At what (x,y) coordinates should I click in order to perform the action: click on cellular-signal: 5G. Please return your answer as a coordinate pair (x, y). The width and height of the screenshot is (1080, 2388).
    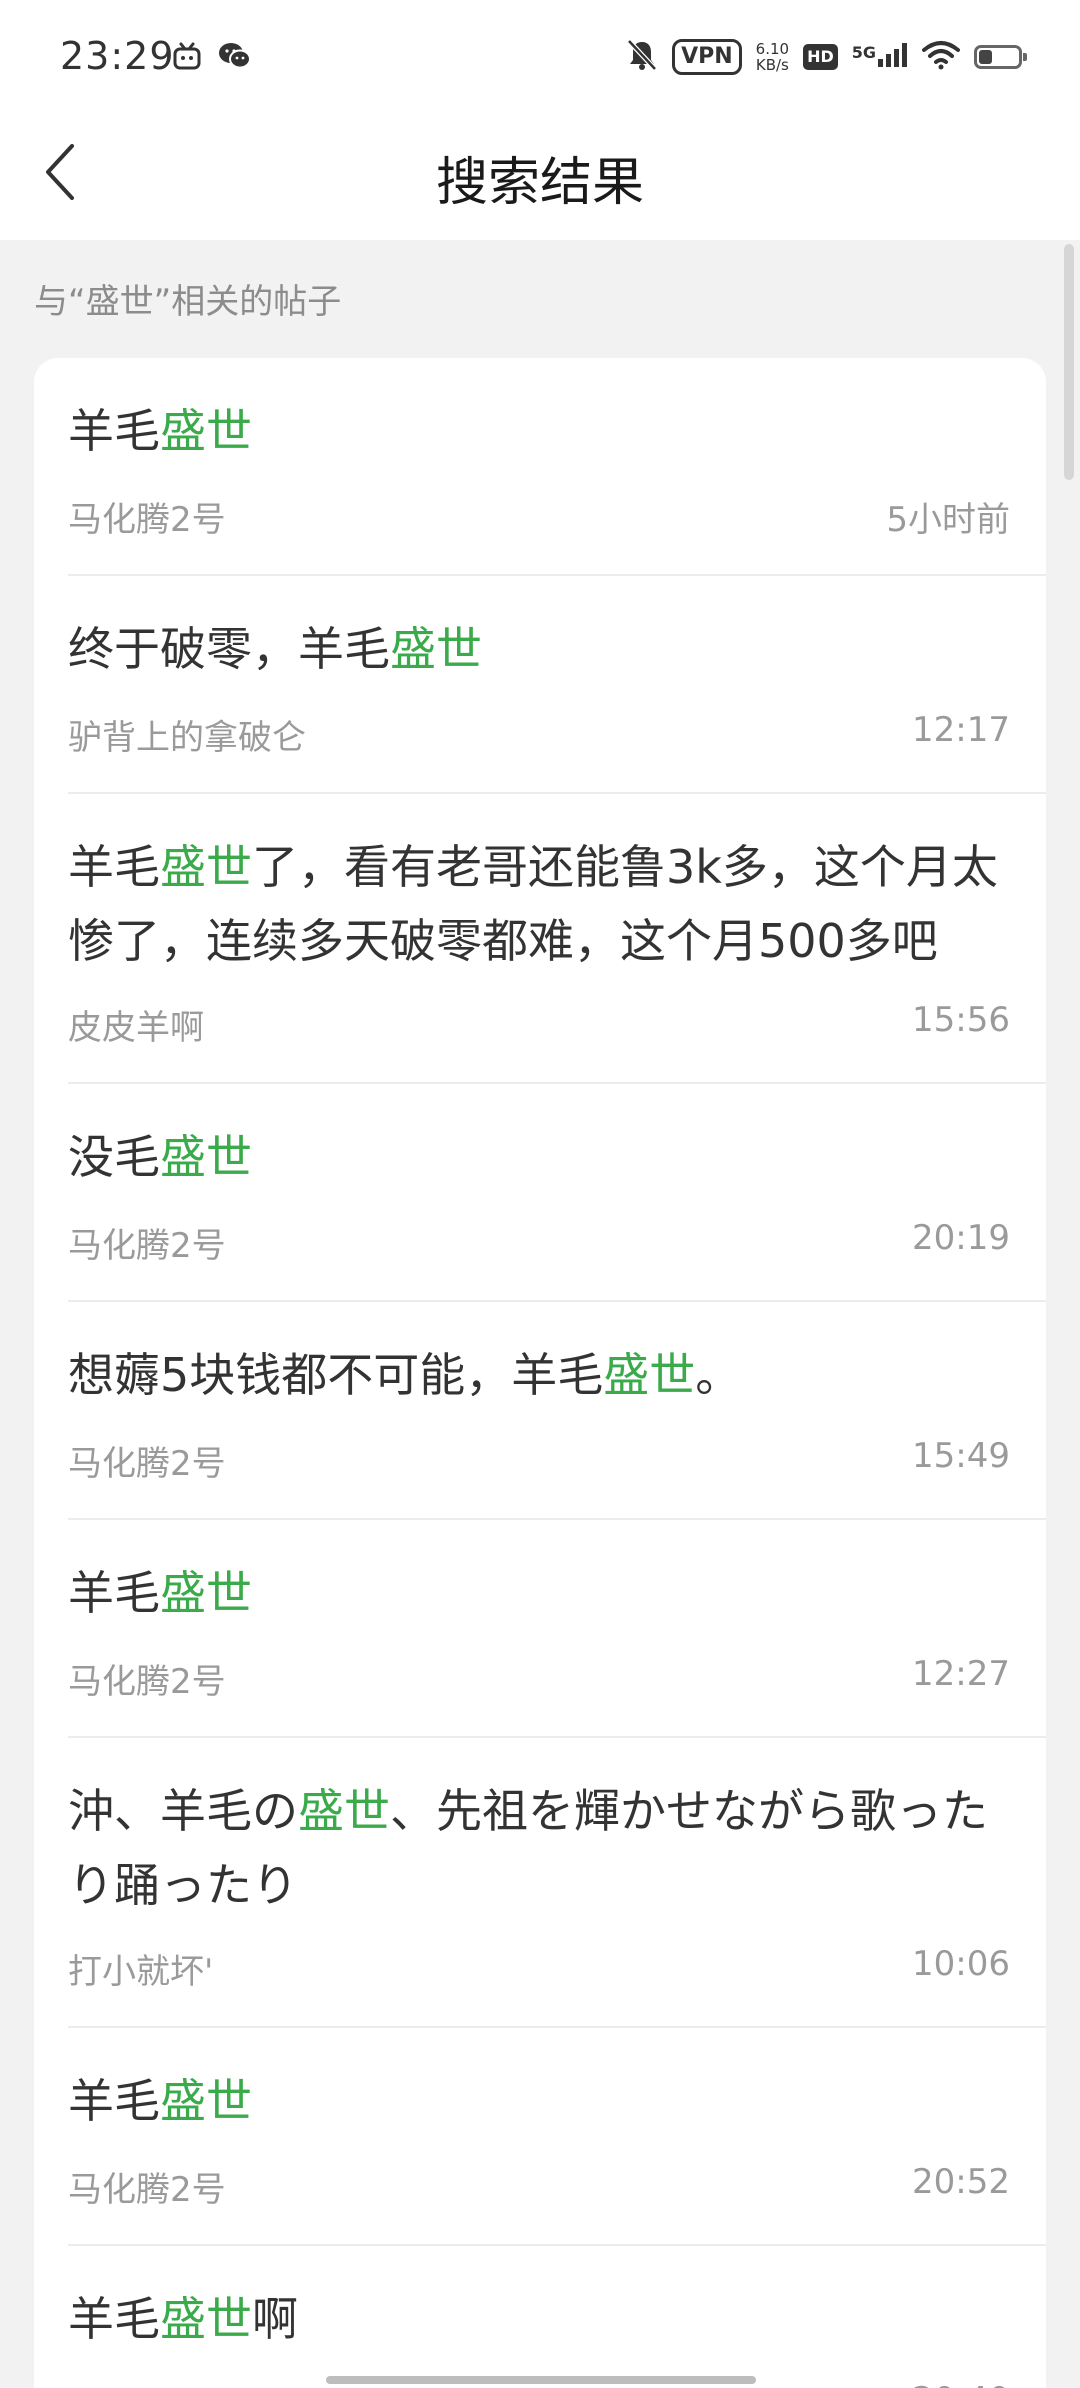
    Looking at the image, I should click on (880, 57).